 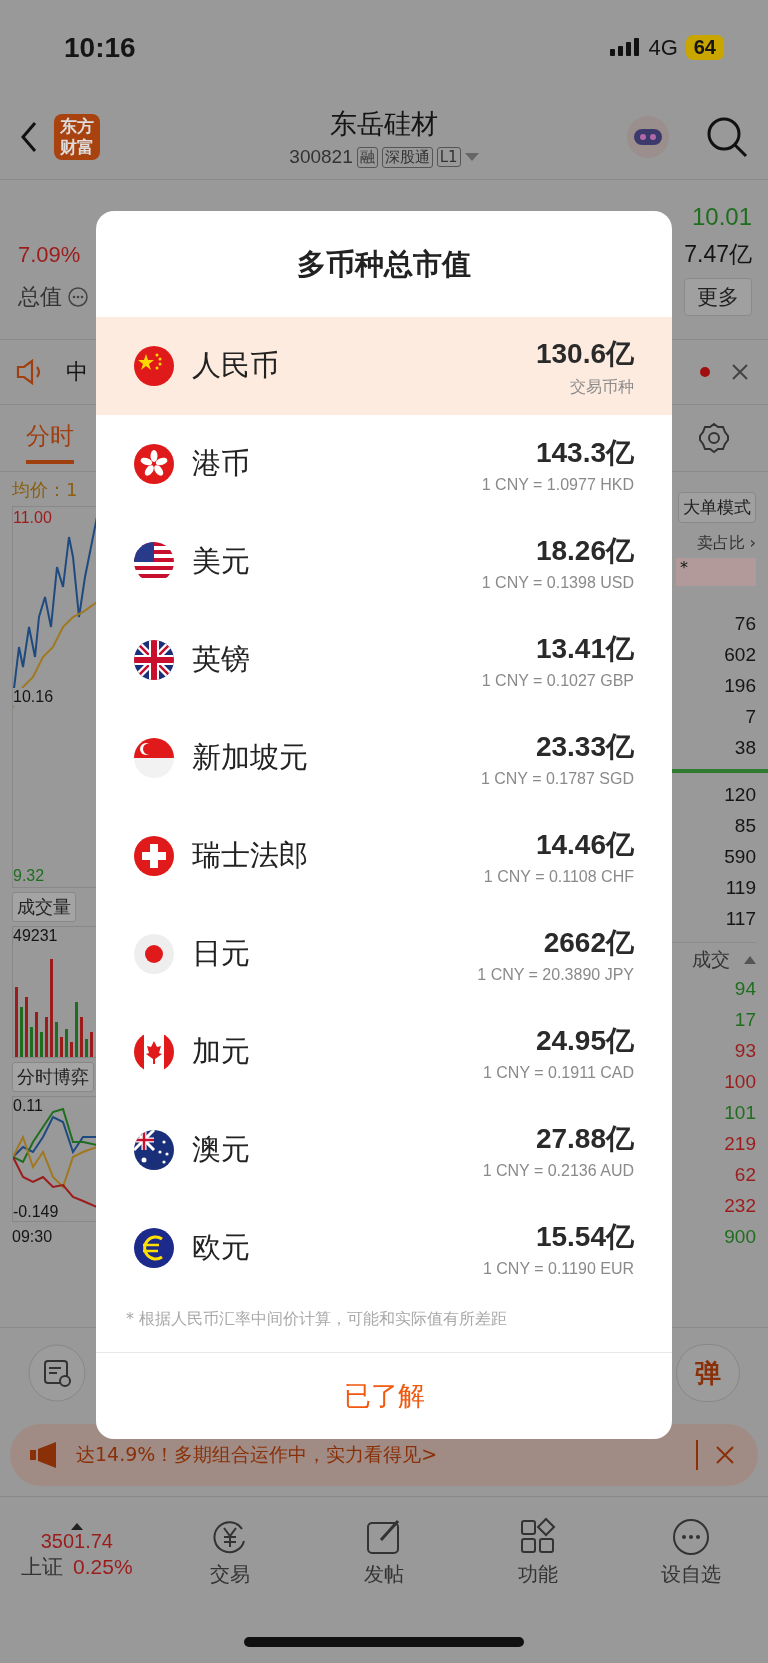 What do you see at coordinates (740, 1144) in the screenshot?
I see `trade-volume: 219` at bounding box center [740, 1144].